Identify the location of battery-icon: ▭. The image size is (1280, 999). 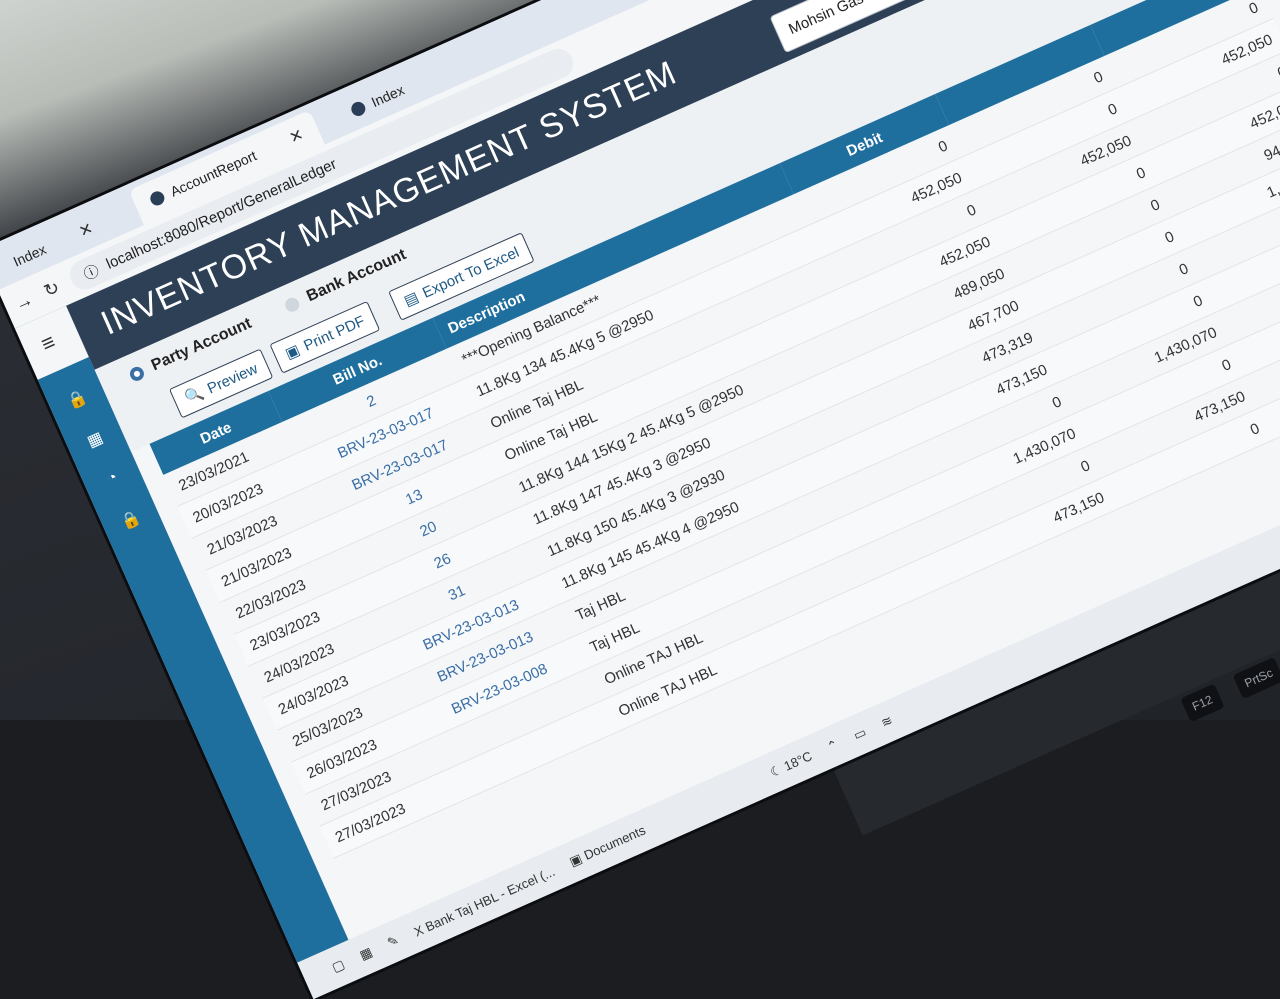
(860, 734).